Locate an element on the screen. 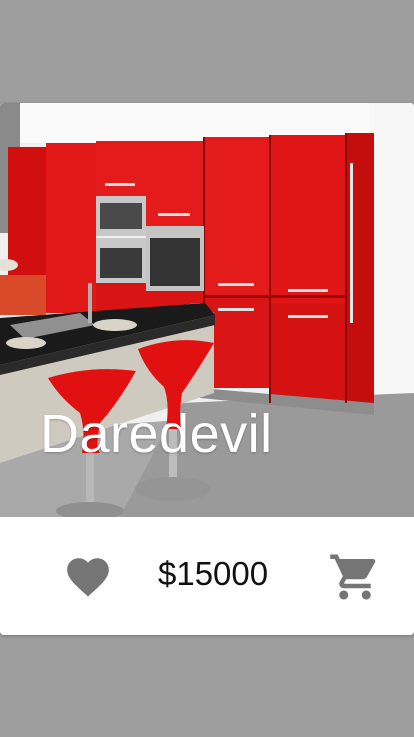 This screenshot has width=414, height=737. heart-icon is located at coordinates (88, 577).